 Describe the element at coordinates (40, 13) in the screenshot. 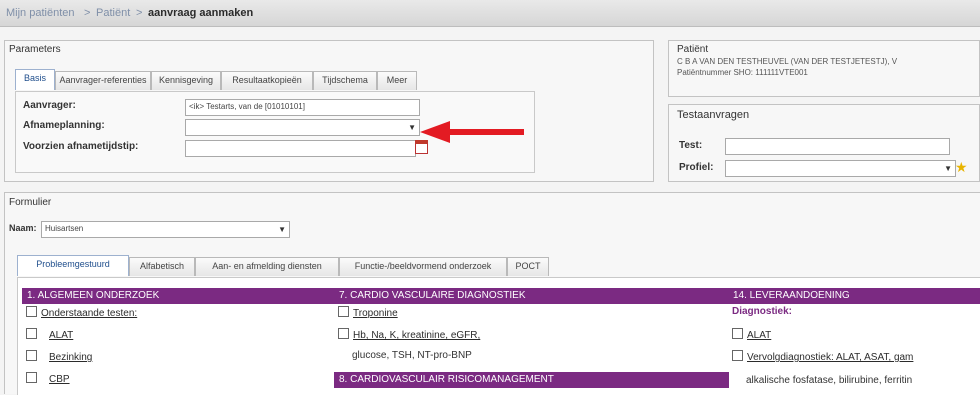

I see `breadcrumb-my-patients: Mijn patiënten` at that location.